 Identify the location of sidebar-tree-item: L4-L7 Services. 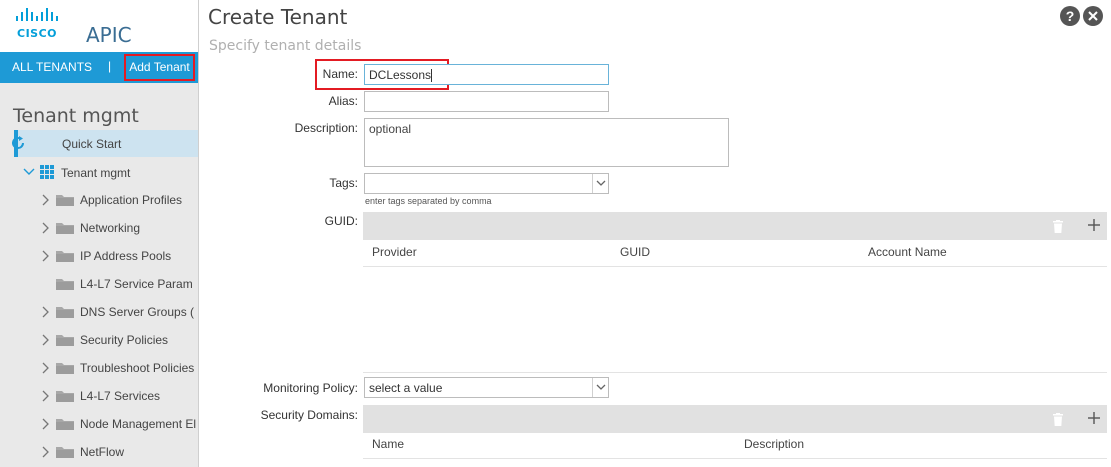
(99, 396).